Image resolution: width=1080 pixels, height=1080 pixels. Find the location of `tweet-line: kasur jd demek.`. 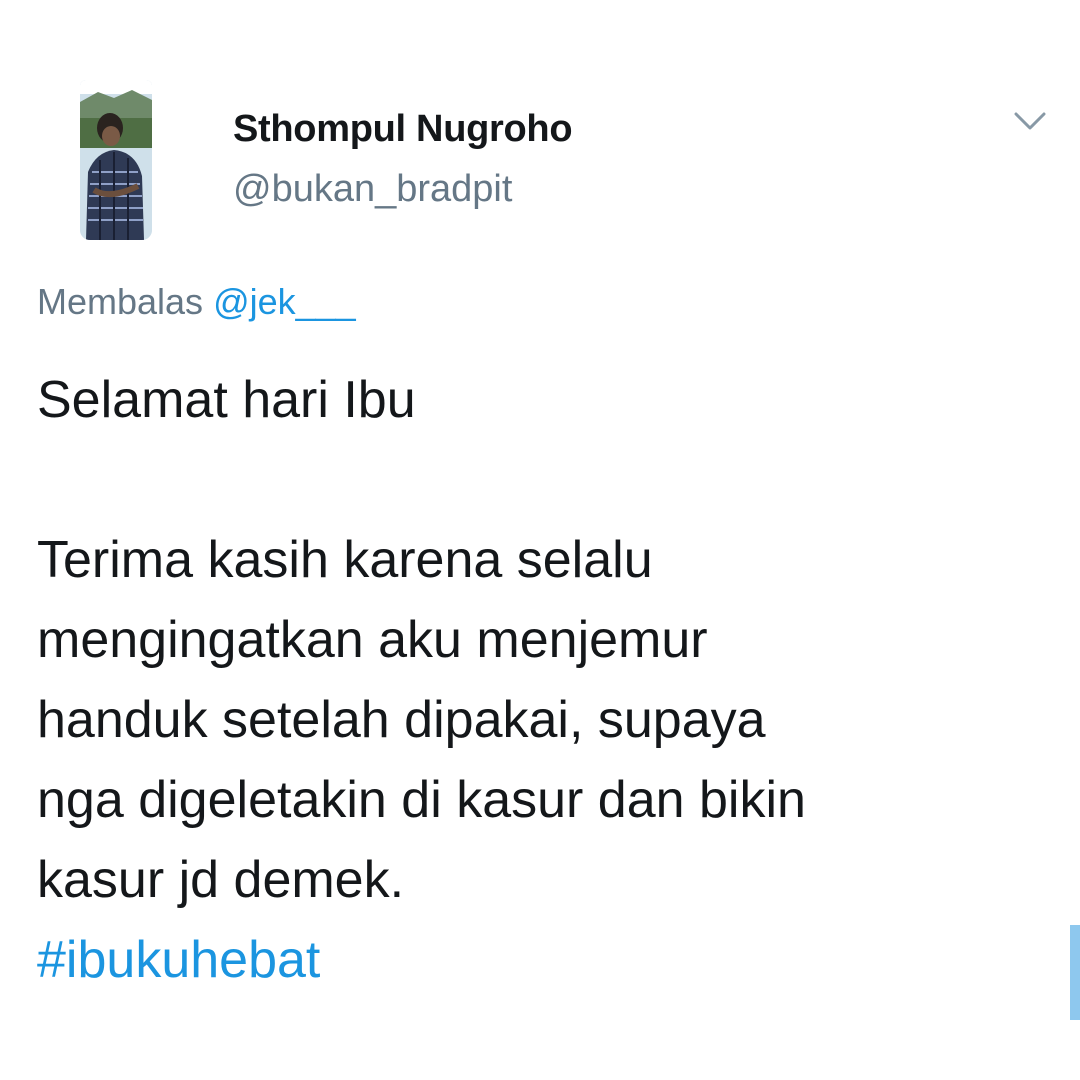

tweet-line: kasur jd demek. is located at coordinates (221, 880).